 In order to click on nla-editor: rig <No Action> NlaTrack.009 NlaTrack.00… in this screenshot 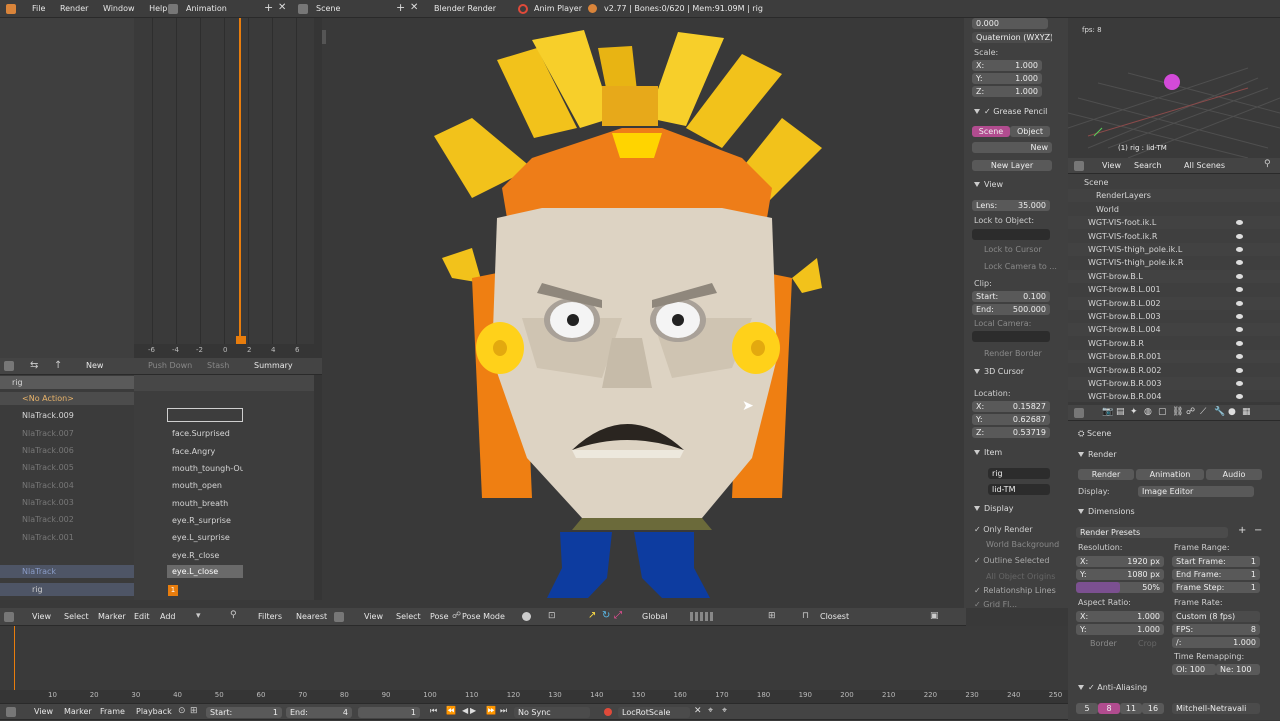, I will do `click(161, 487)`.